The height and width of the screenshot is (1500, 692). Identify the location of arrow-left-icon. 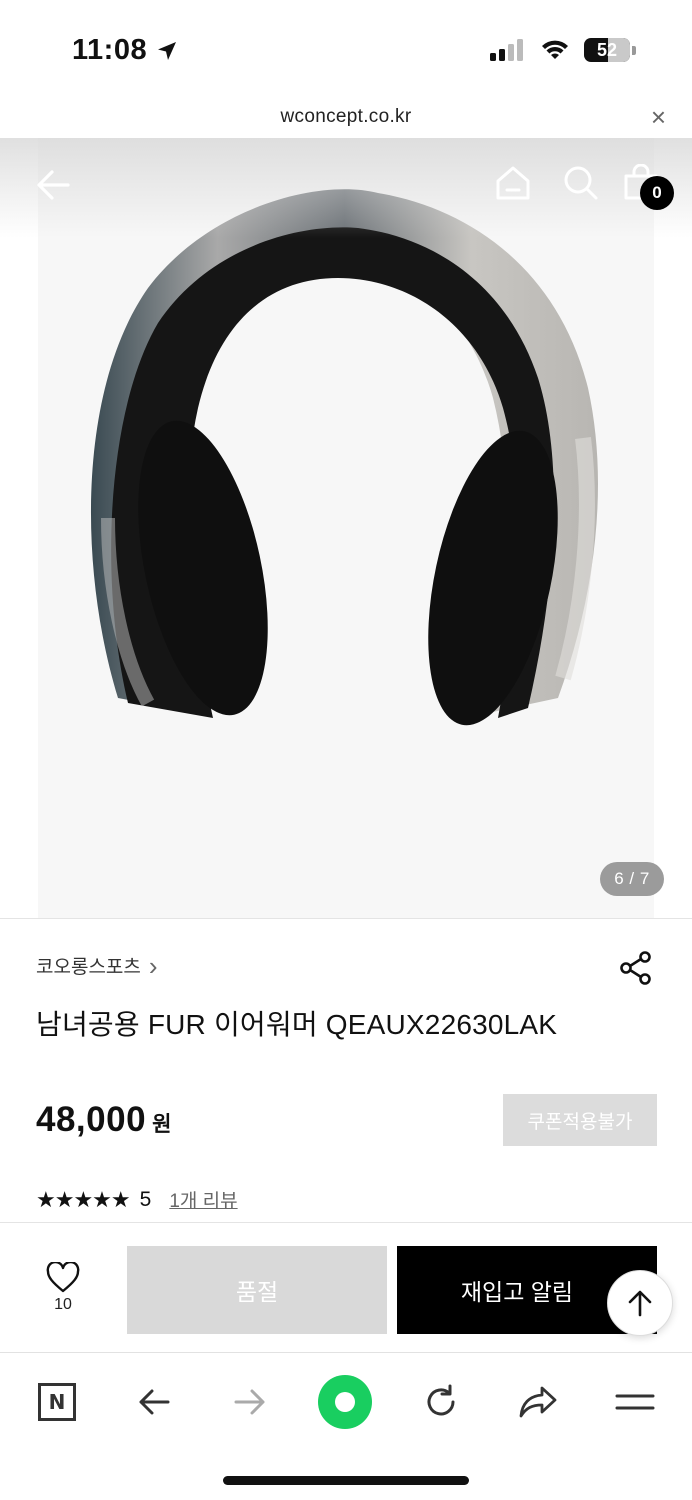
(154, 1402).